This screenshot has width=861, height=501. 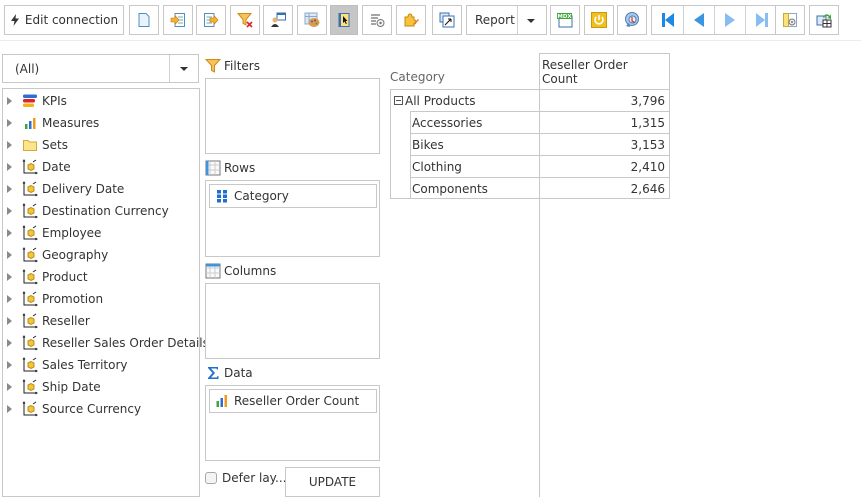 I want to click on field-item-destination-currency: Destination Currency, so click(x=101, y=211).